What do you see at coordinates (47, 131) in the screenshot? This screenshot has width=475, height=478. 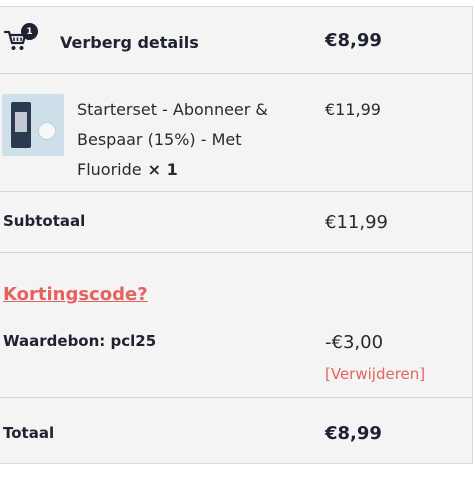 I see `product-tablet-image` at bounding box center [47, 131].